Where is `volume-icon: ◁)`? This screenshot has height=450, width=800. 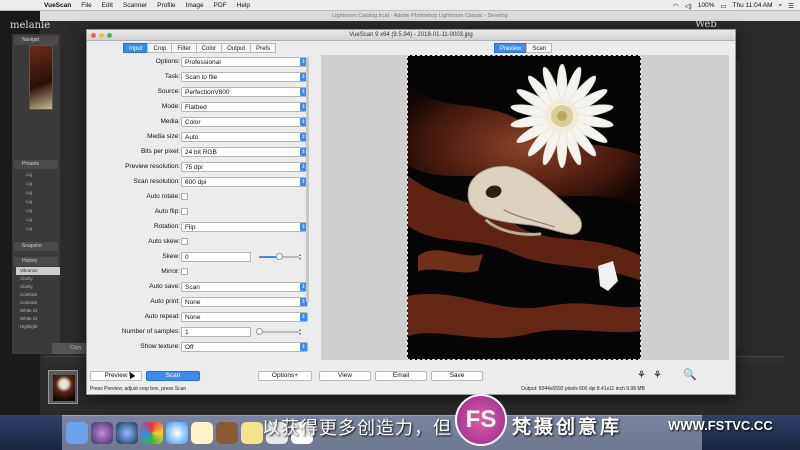 volume-icon: ◁) is located at coordinates (688, 6).